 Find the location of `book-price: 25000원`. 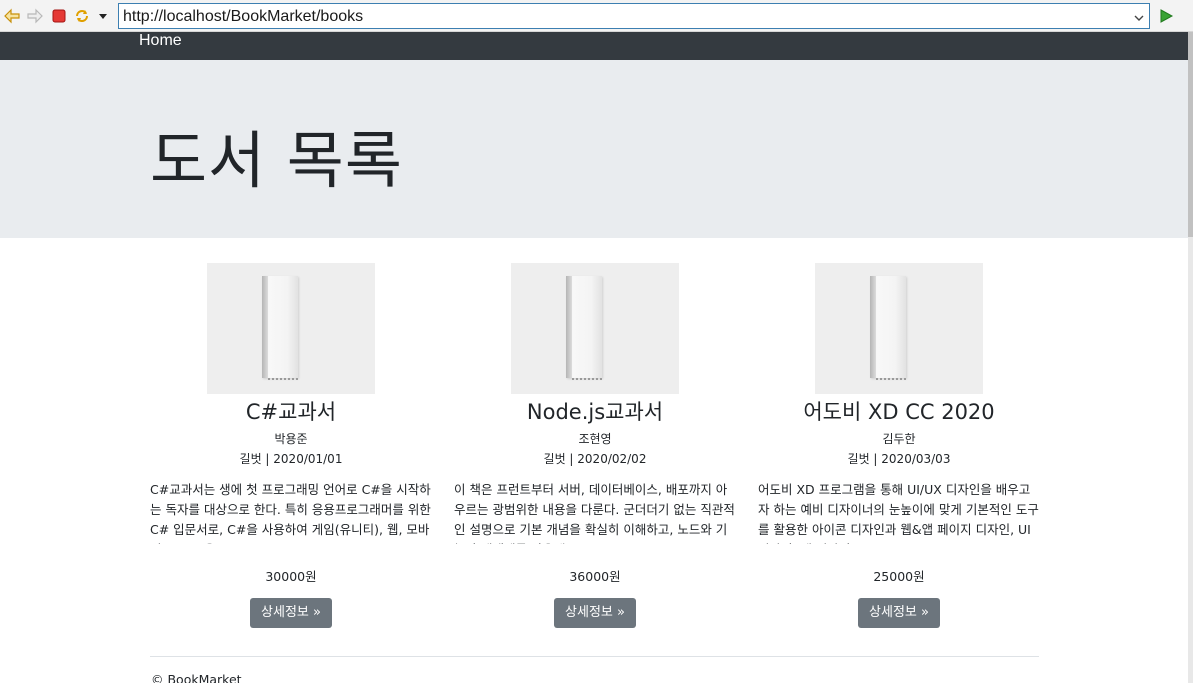

book-price: 25000원 is located at coordinates (899, 576).